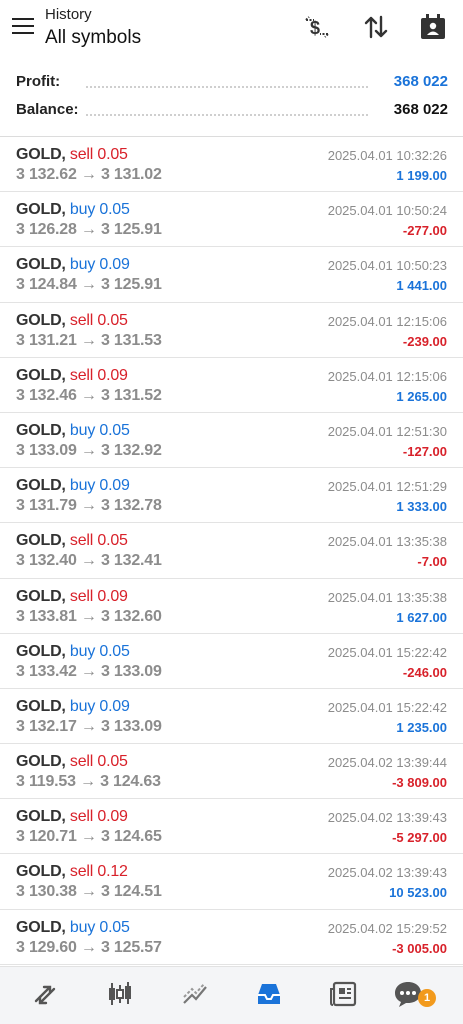 This screenshot has height=1024, width=463. Describe the element at coordinates (387, 431) in the screenshot. I see `trade-time: 2025.04.01 12:51:30` at that location.